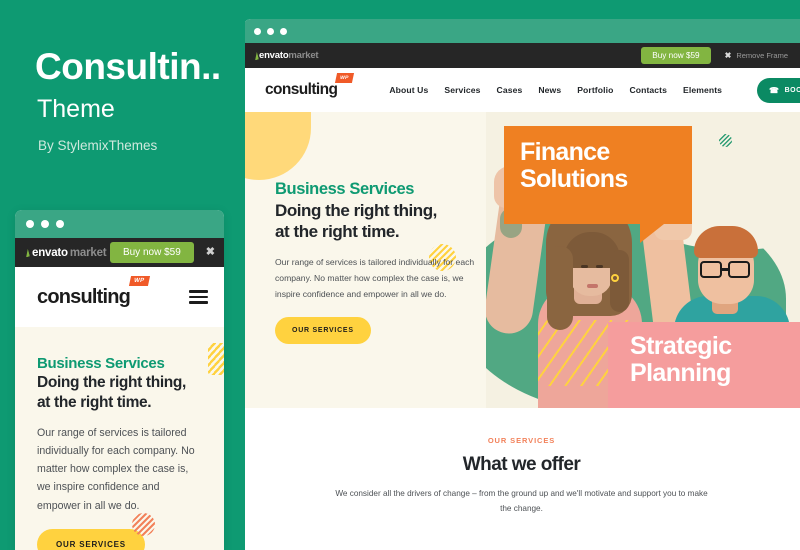 This screenshot has width=800, height=550. What do you see at coordinates (143, 524) in the screenshot?
I see `striped-circle-decoration-icon` at bounding box center [143, 524].